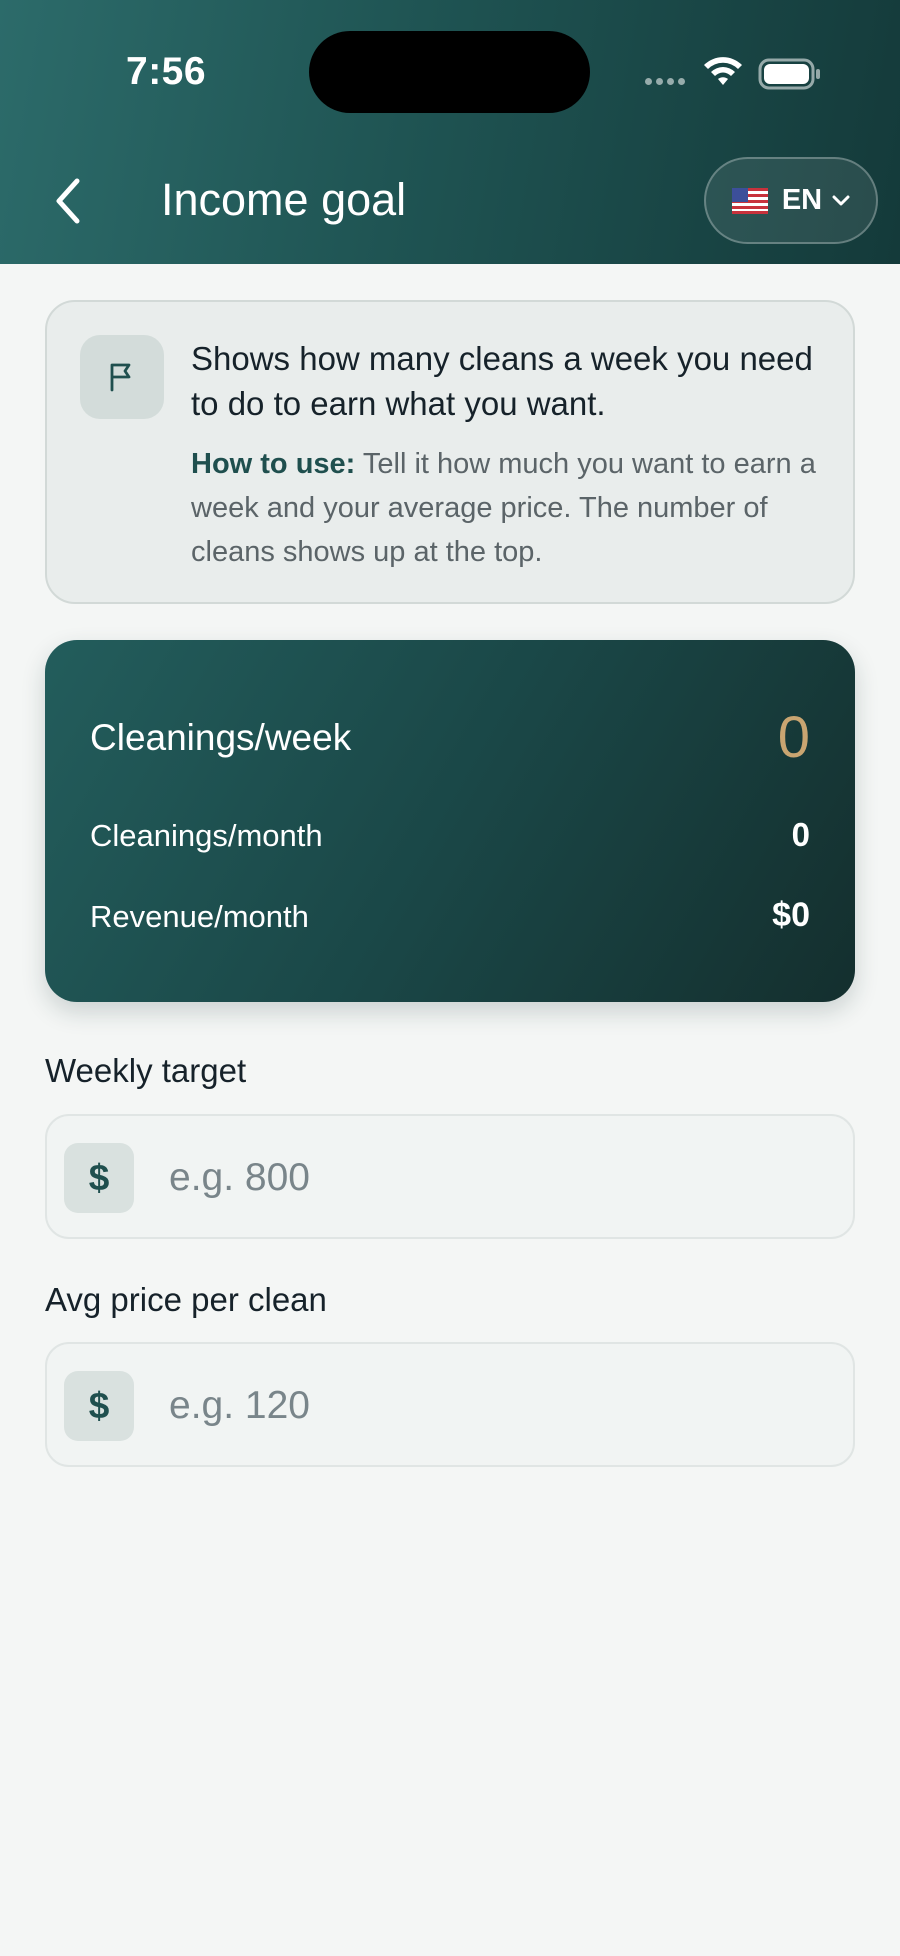  What do you see at coordinates (802, 200) in the screenshot?
I see `language-code: EN` at bounding box center [802, 200].